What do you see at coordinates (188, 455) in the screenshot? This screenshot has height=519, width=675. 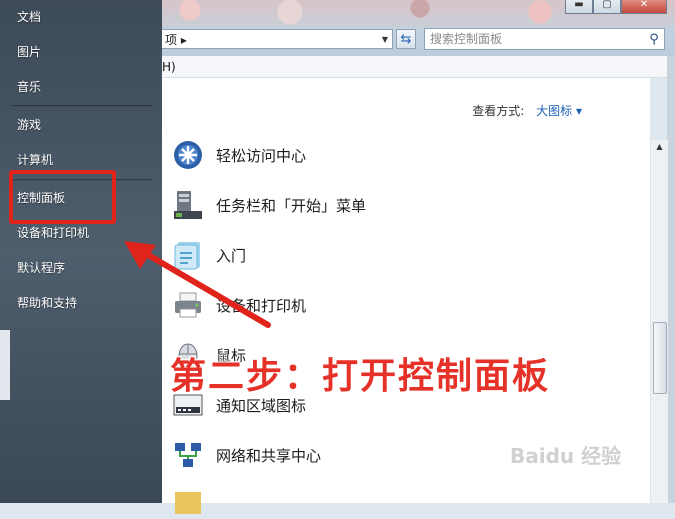 I see `network-icon` at bounding box center [188, 455].